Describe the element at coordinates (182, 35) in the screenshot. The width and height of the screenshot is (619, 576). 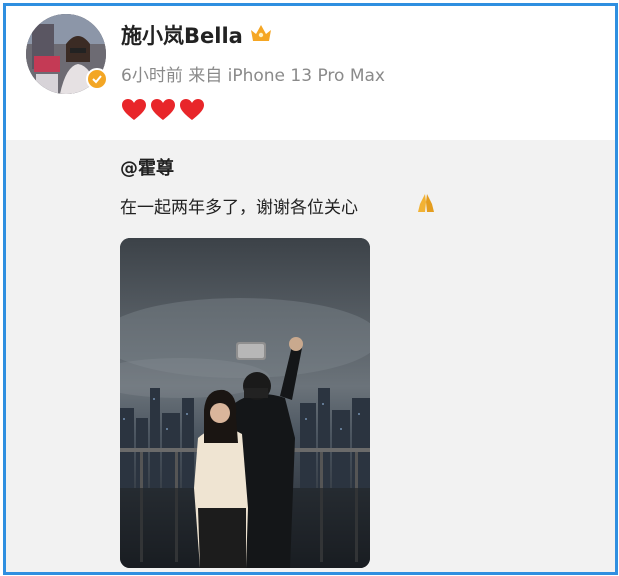
I see `author-name: 施小岚Bella` at that location.